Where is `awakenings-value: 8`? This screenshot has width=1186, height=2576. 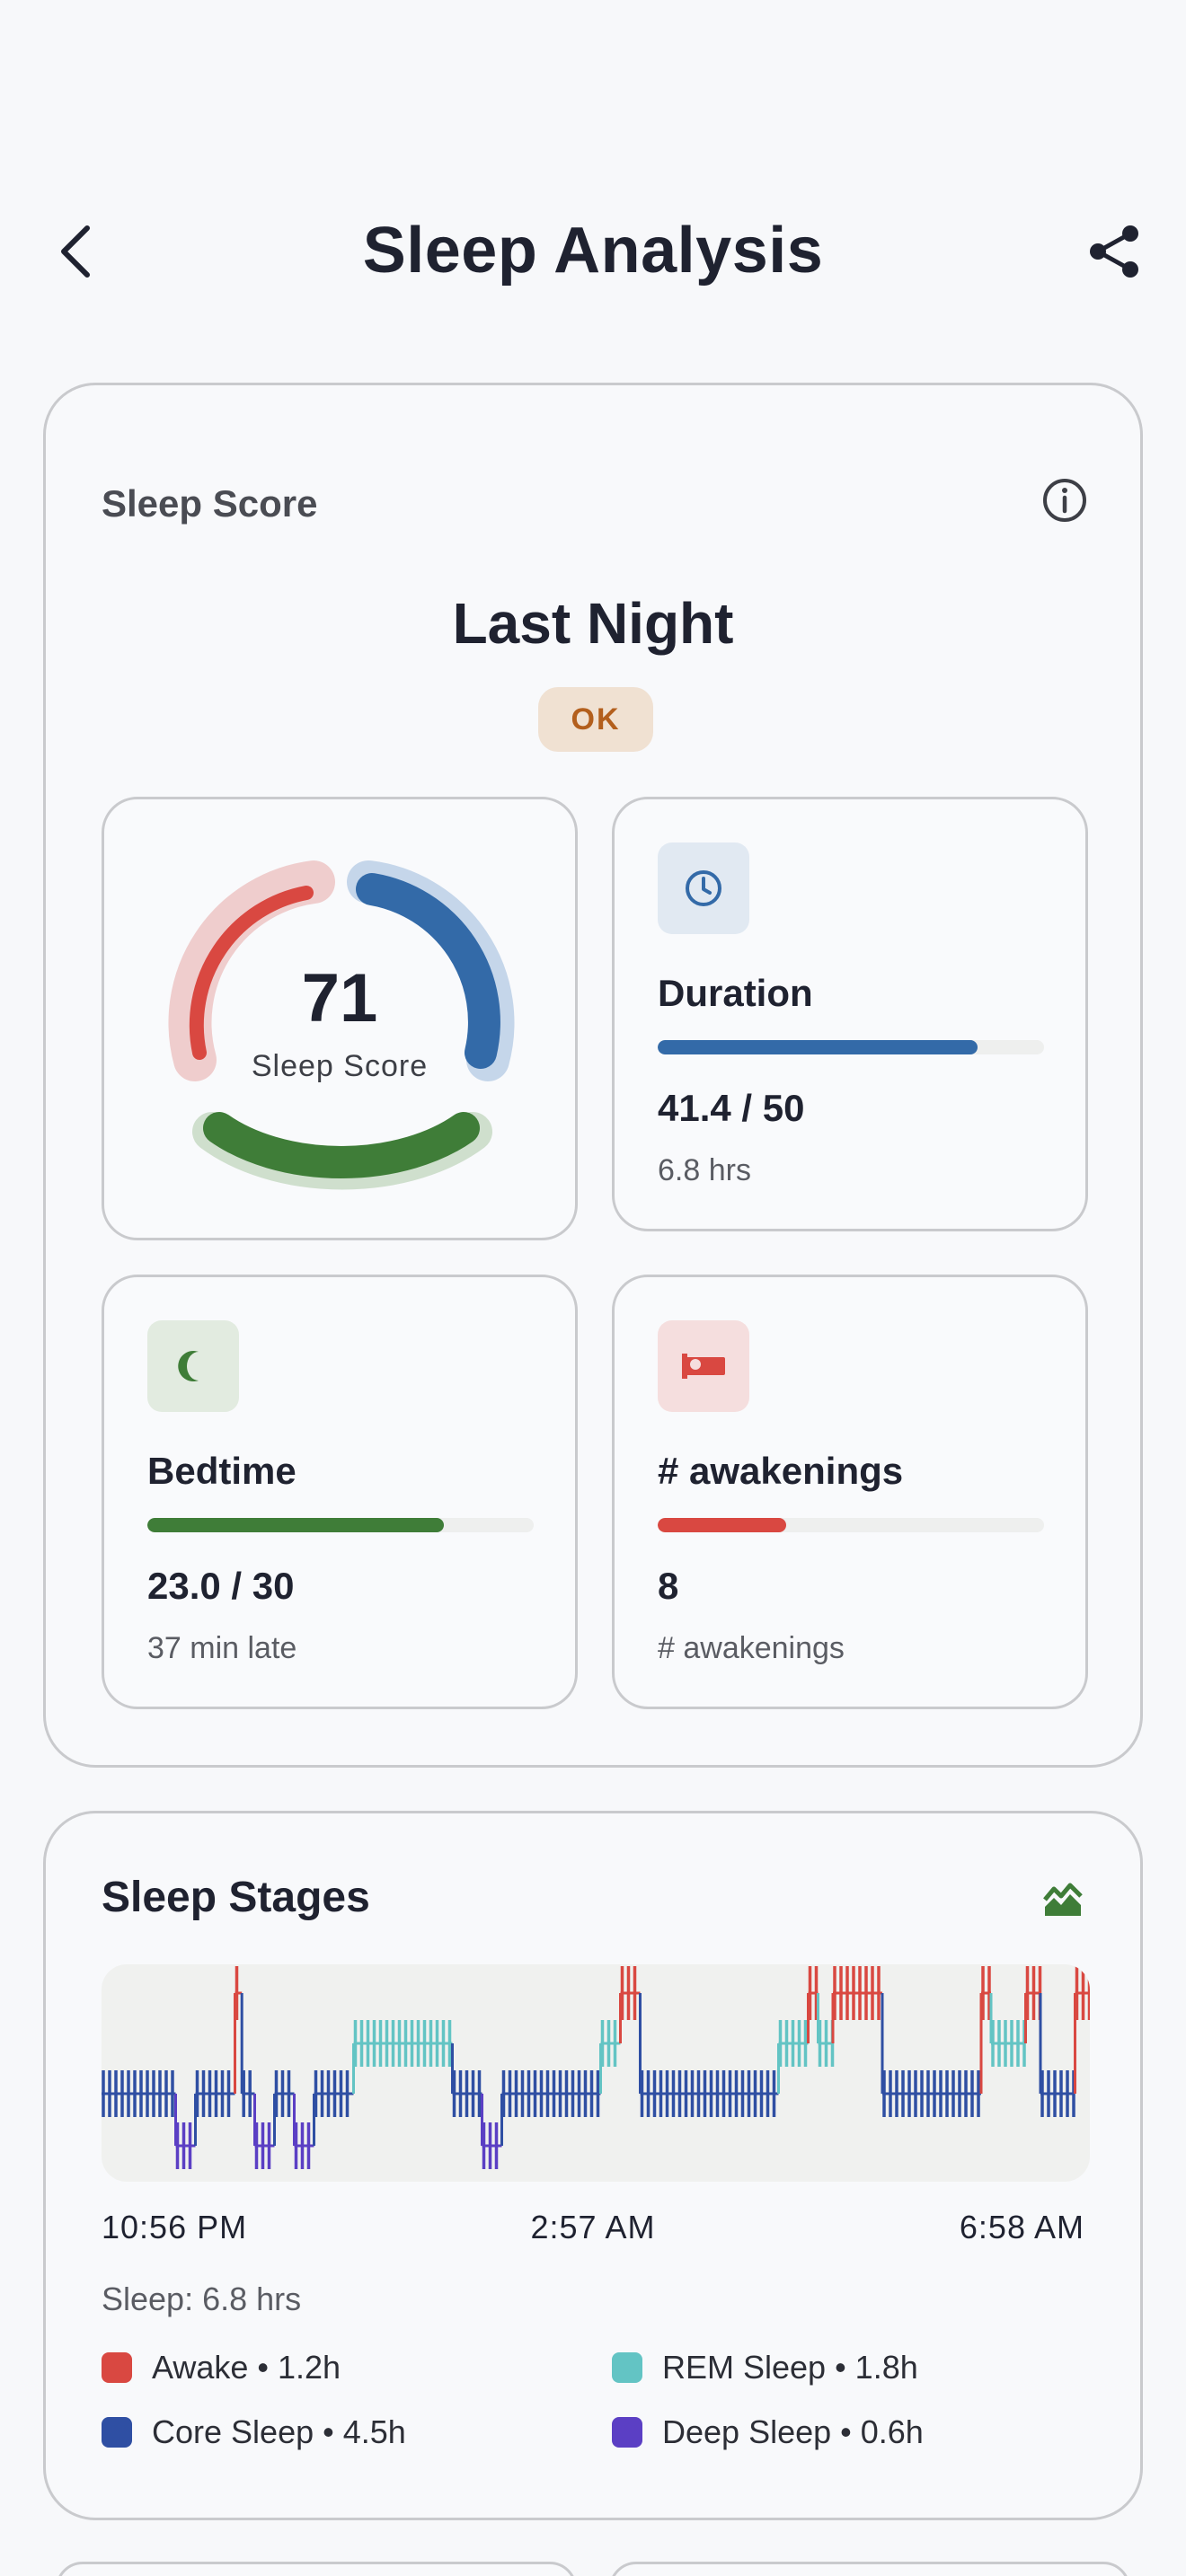
awakenings-value: 8 is located at coordinates (668, 1586).